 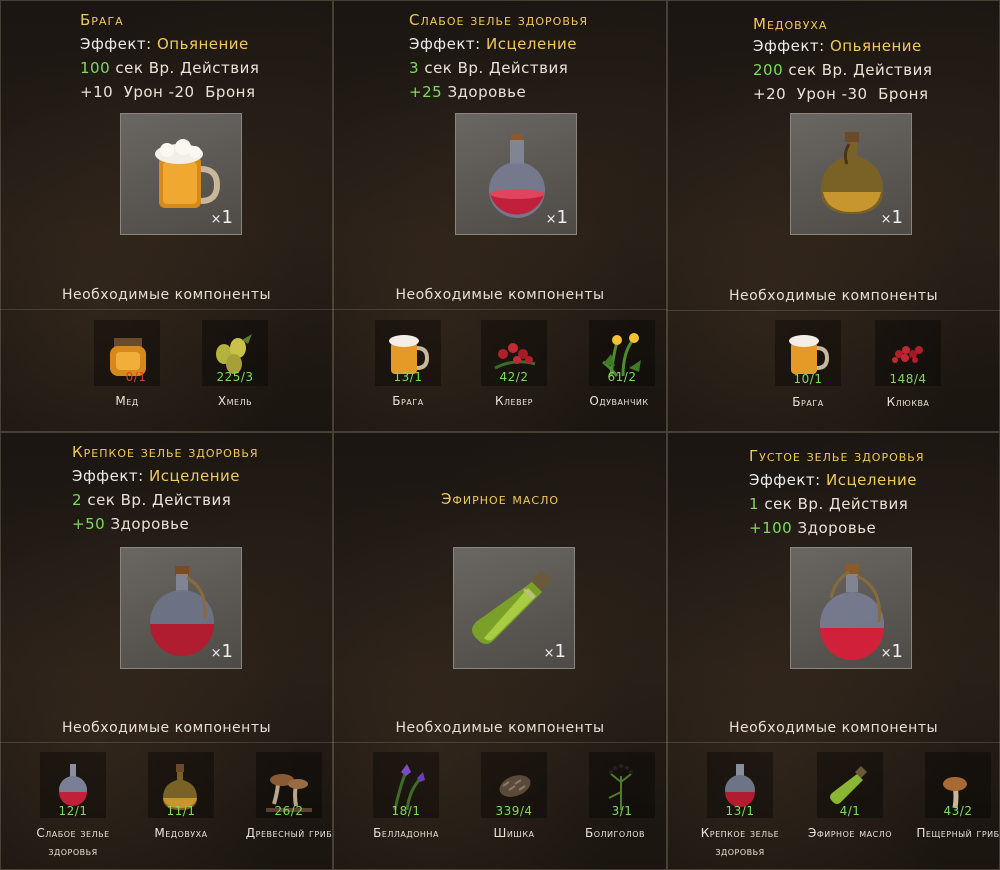 I want to click on component-count: 339/4, so click(x=514, y=811).